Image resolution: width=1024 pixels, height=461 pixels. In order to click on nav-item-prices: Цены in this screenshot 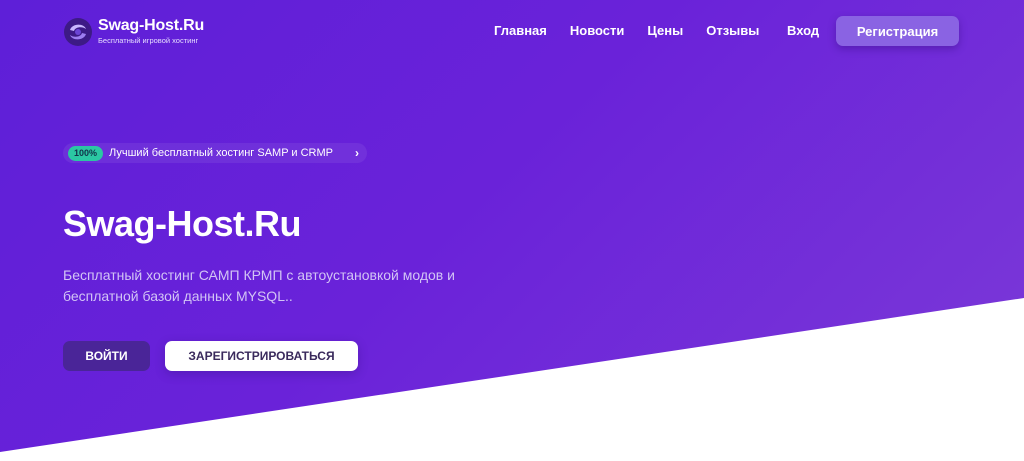, I will do `click(665, 31)`.